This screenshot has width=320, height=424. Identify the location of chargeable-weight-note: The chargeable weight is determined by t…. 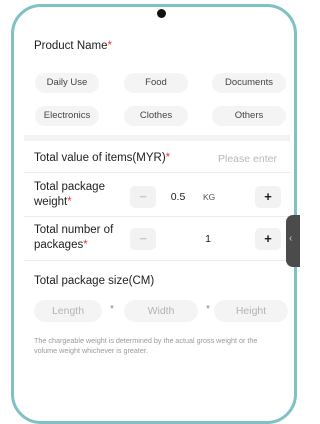
(146, 345).